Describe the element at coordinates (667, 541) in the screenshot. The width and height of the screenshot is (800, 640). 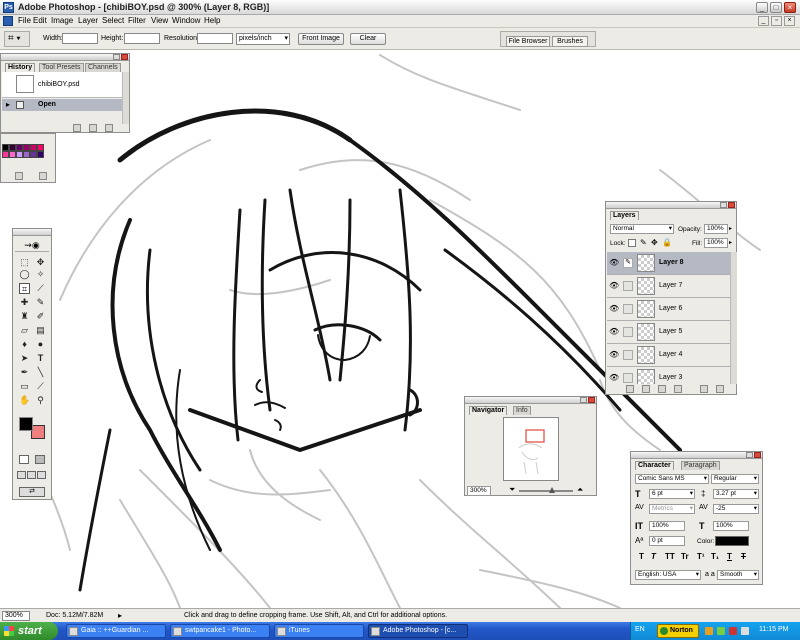
I see `baseline-shift-input: 0 pt` at that location.